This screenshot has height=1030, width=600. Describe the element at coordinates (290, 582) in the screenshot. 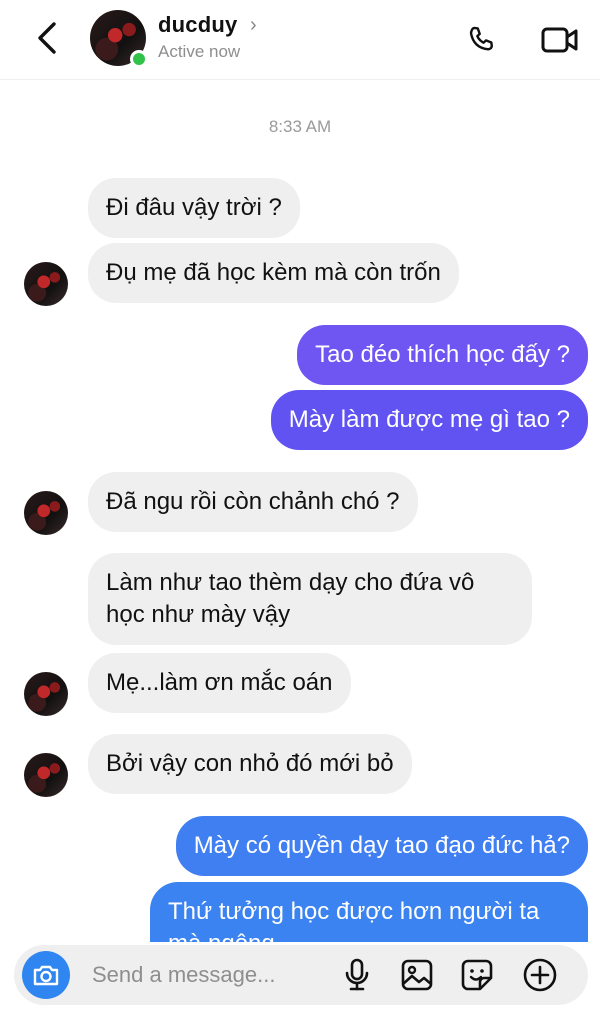

I see `message-line: Làm như tao thèm dạy cho đứa vô` at that location.